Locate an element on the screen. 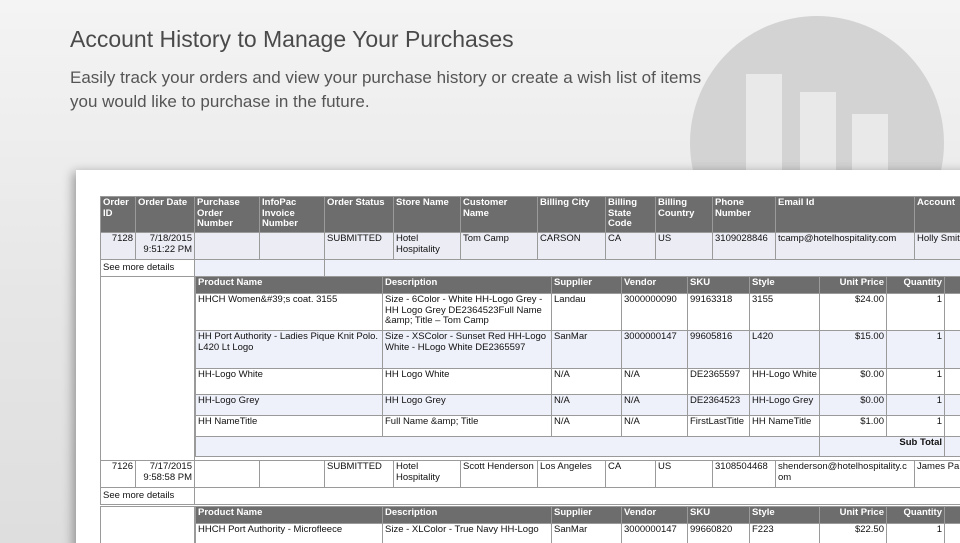  product-vendor: 3000000090 is located at coordinates (654, 312).